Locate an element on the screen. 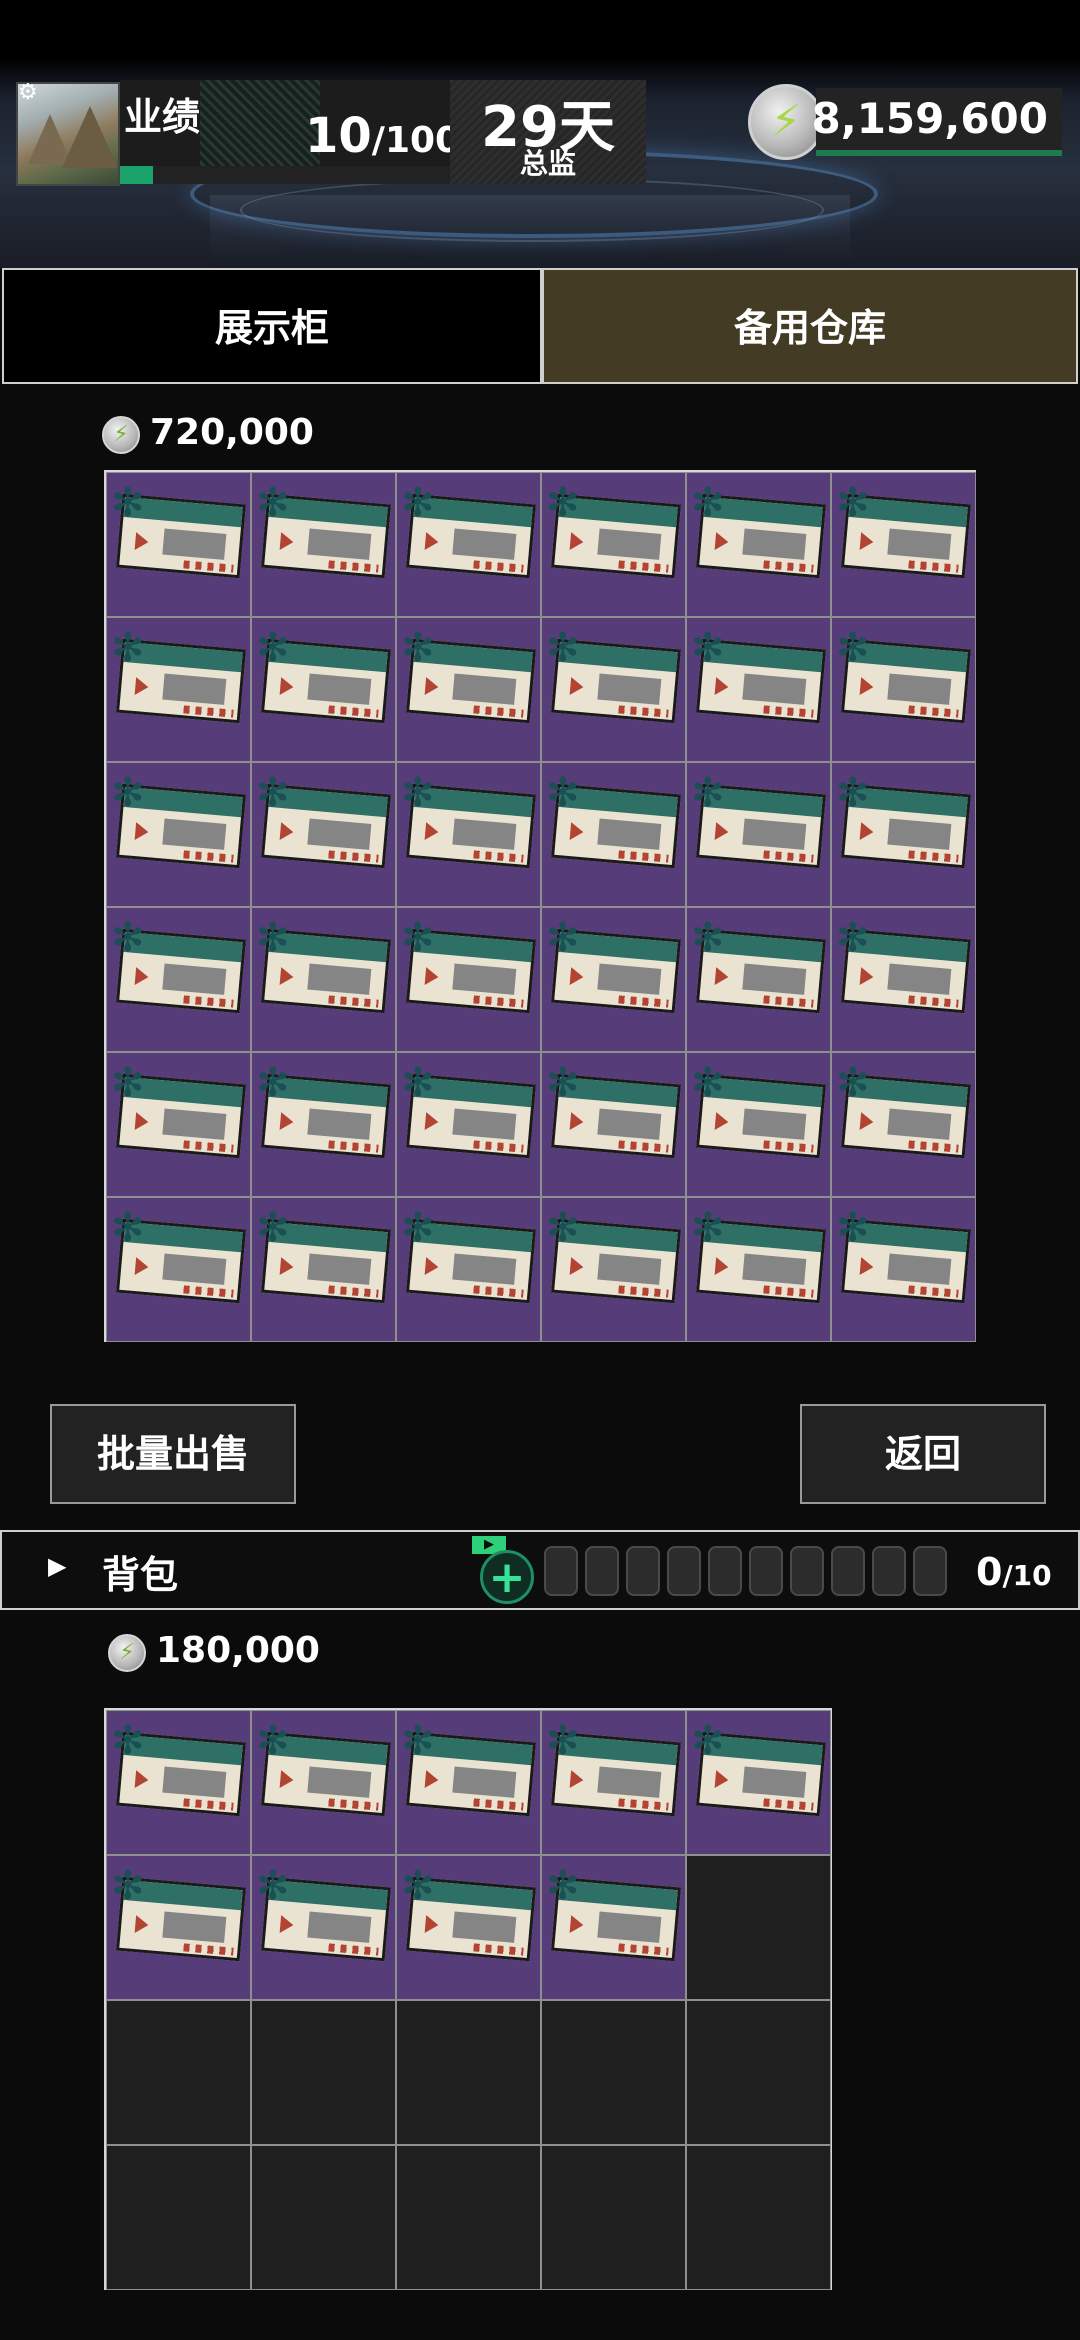 This screenshot has height=2340, width=1080. performance-progress-fill is located at coordinates (136, 175).